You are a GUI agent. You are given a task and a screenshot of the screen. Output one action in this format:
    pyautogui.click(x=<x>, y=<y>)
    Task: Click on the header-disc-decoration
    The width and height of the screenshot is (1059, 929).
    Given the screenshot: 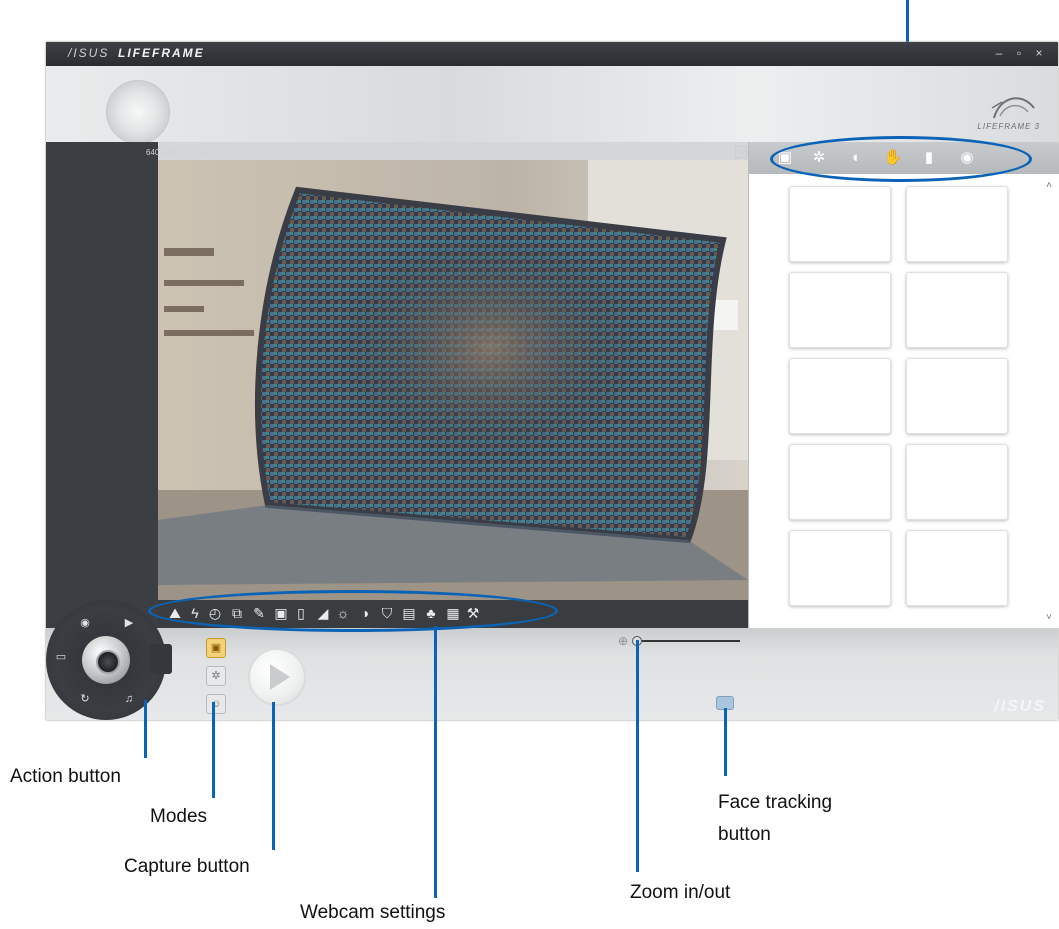 What is the action you would take?
    pyautogui.click(x=138, y=112)
    